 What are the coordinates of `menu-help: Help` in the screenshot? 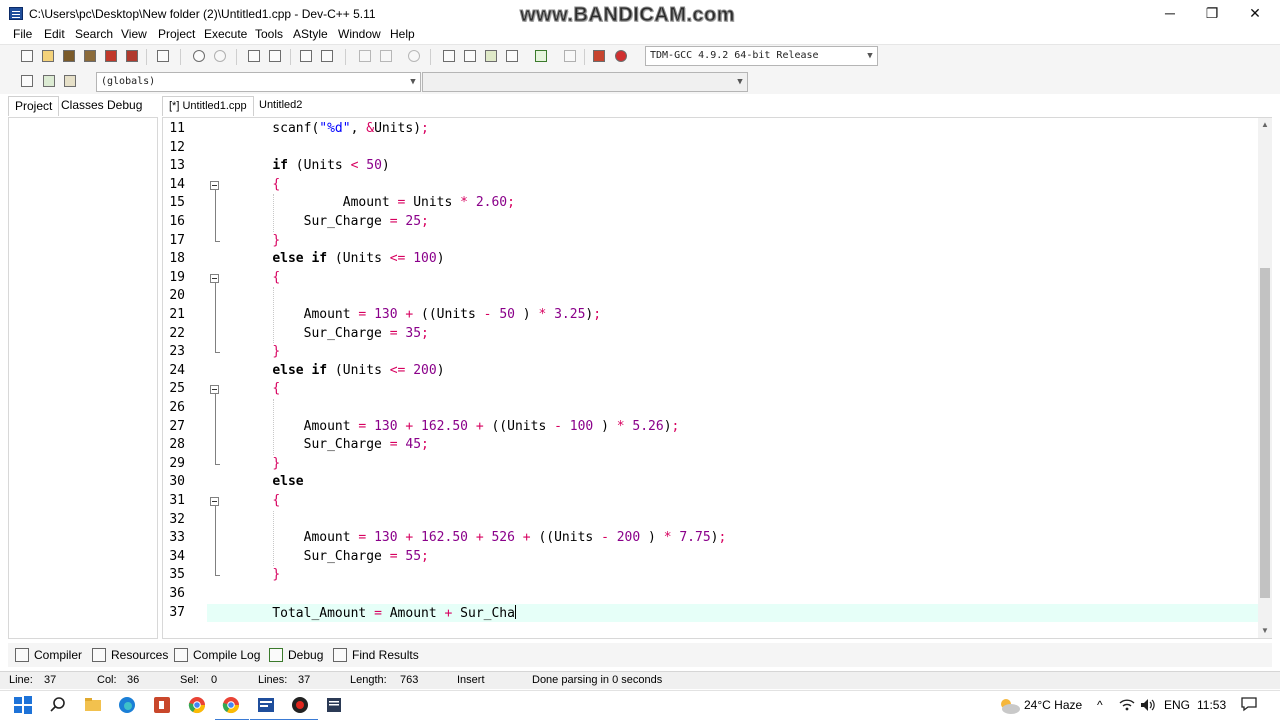 It's located at (402, 34).